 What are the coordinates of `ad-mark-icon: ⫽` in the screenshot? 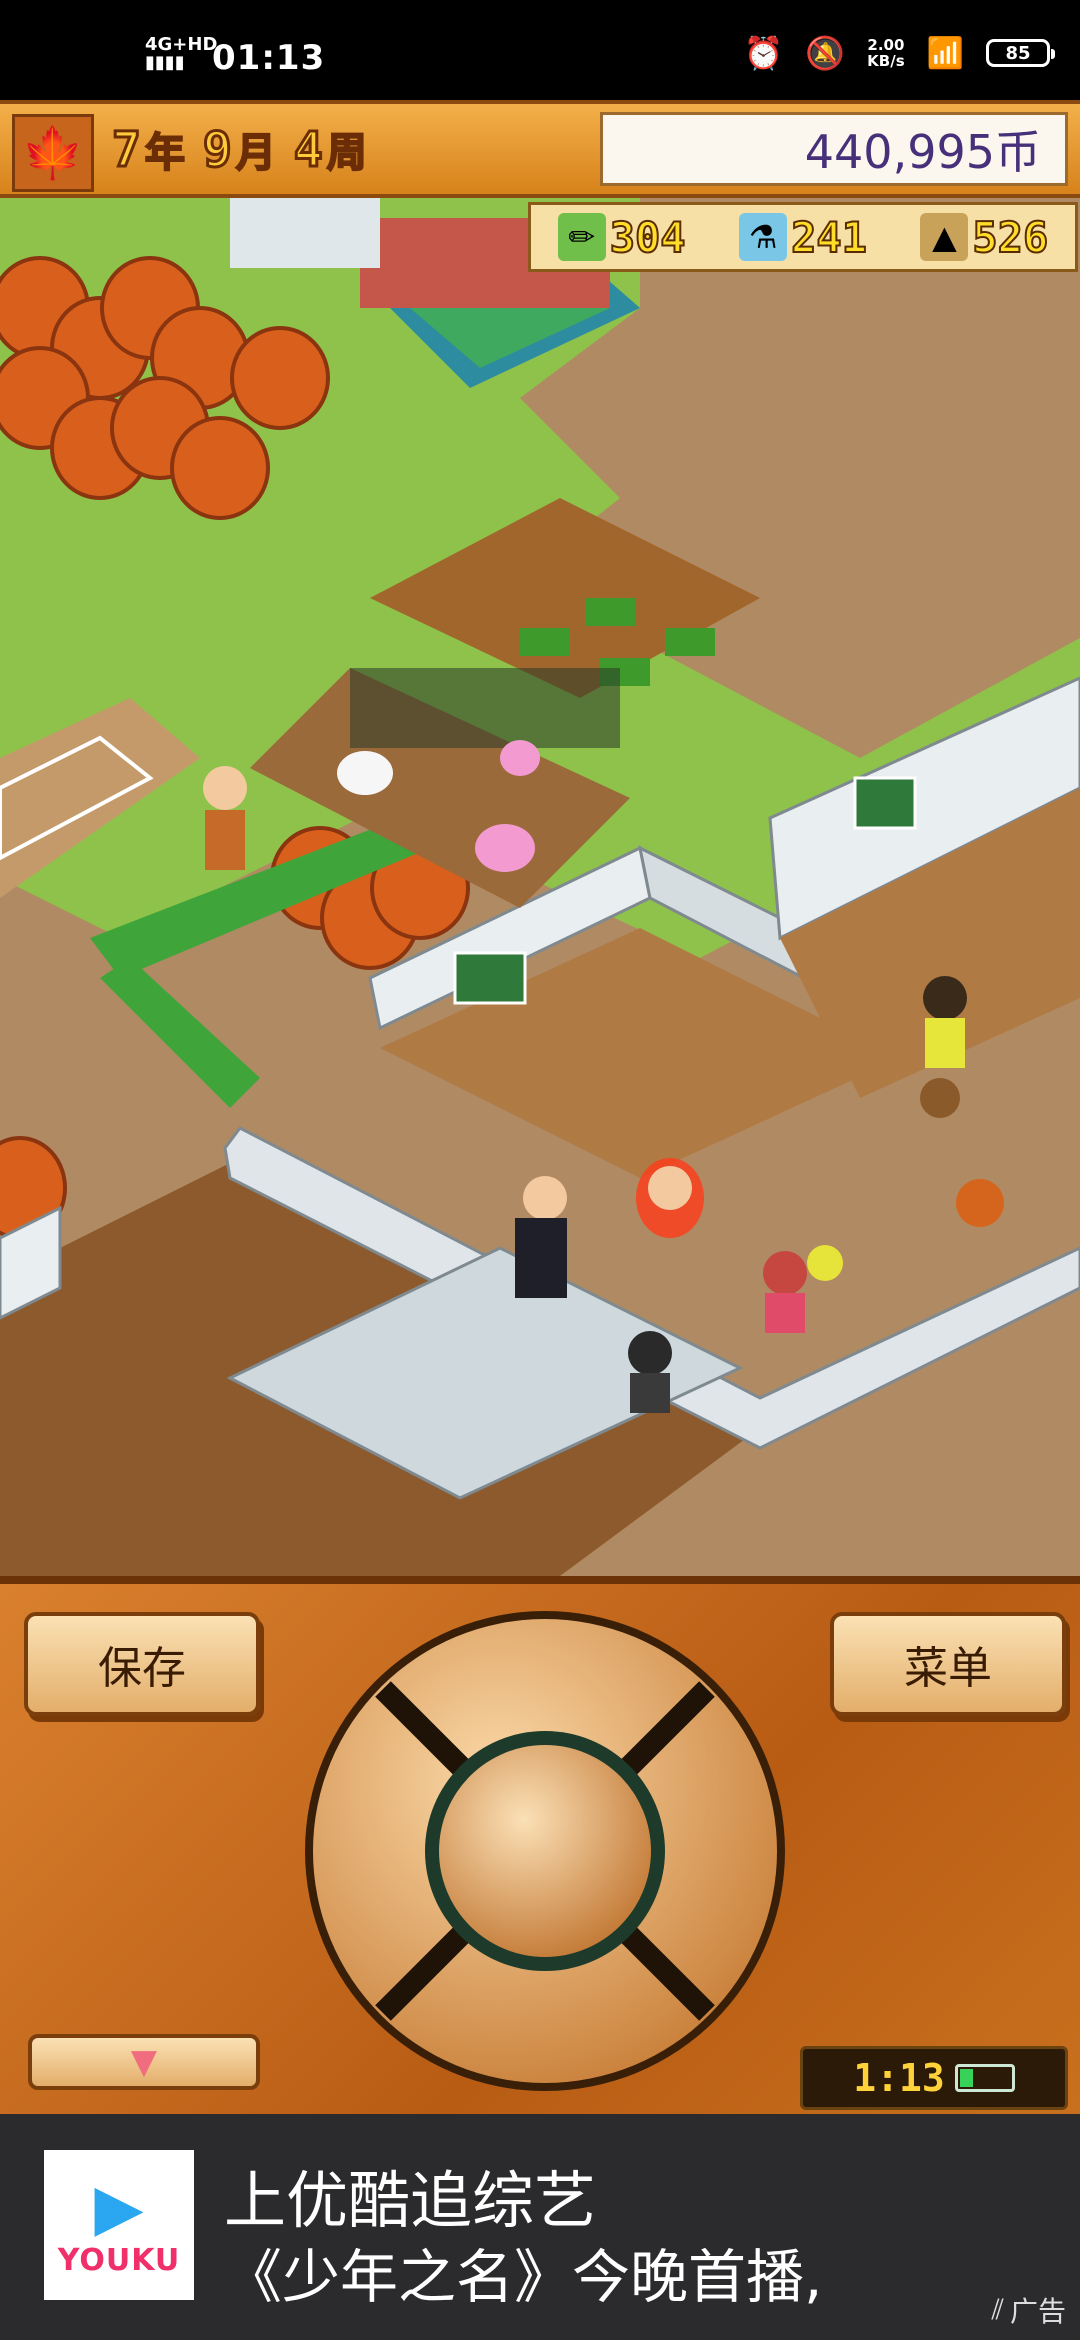 It's located at (997, 2309).